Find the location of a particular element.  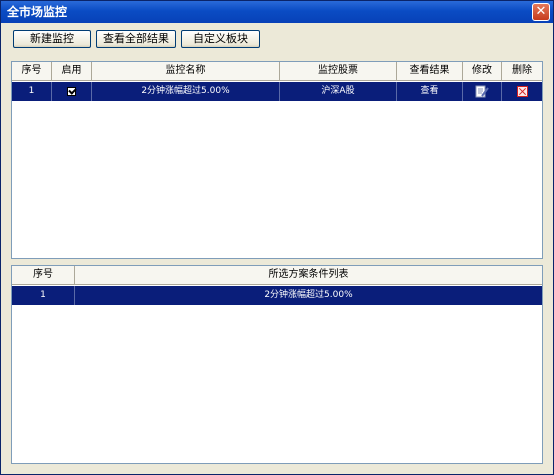

monitor-stocks: 沪深A股 is located at coordinates (338, 91).